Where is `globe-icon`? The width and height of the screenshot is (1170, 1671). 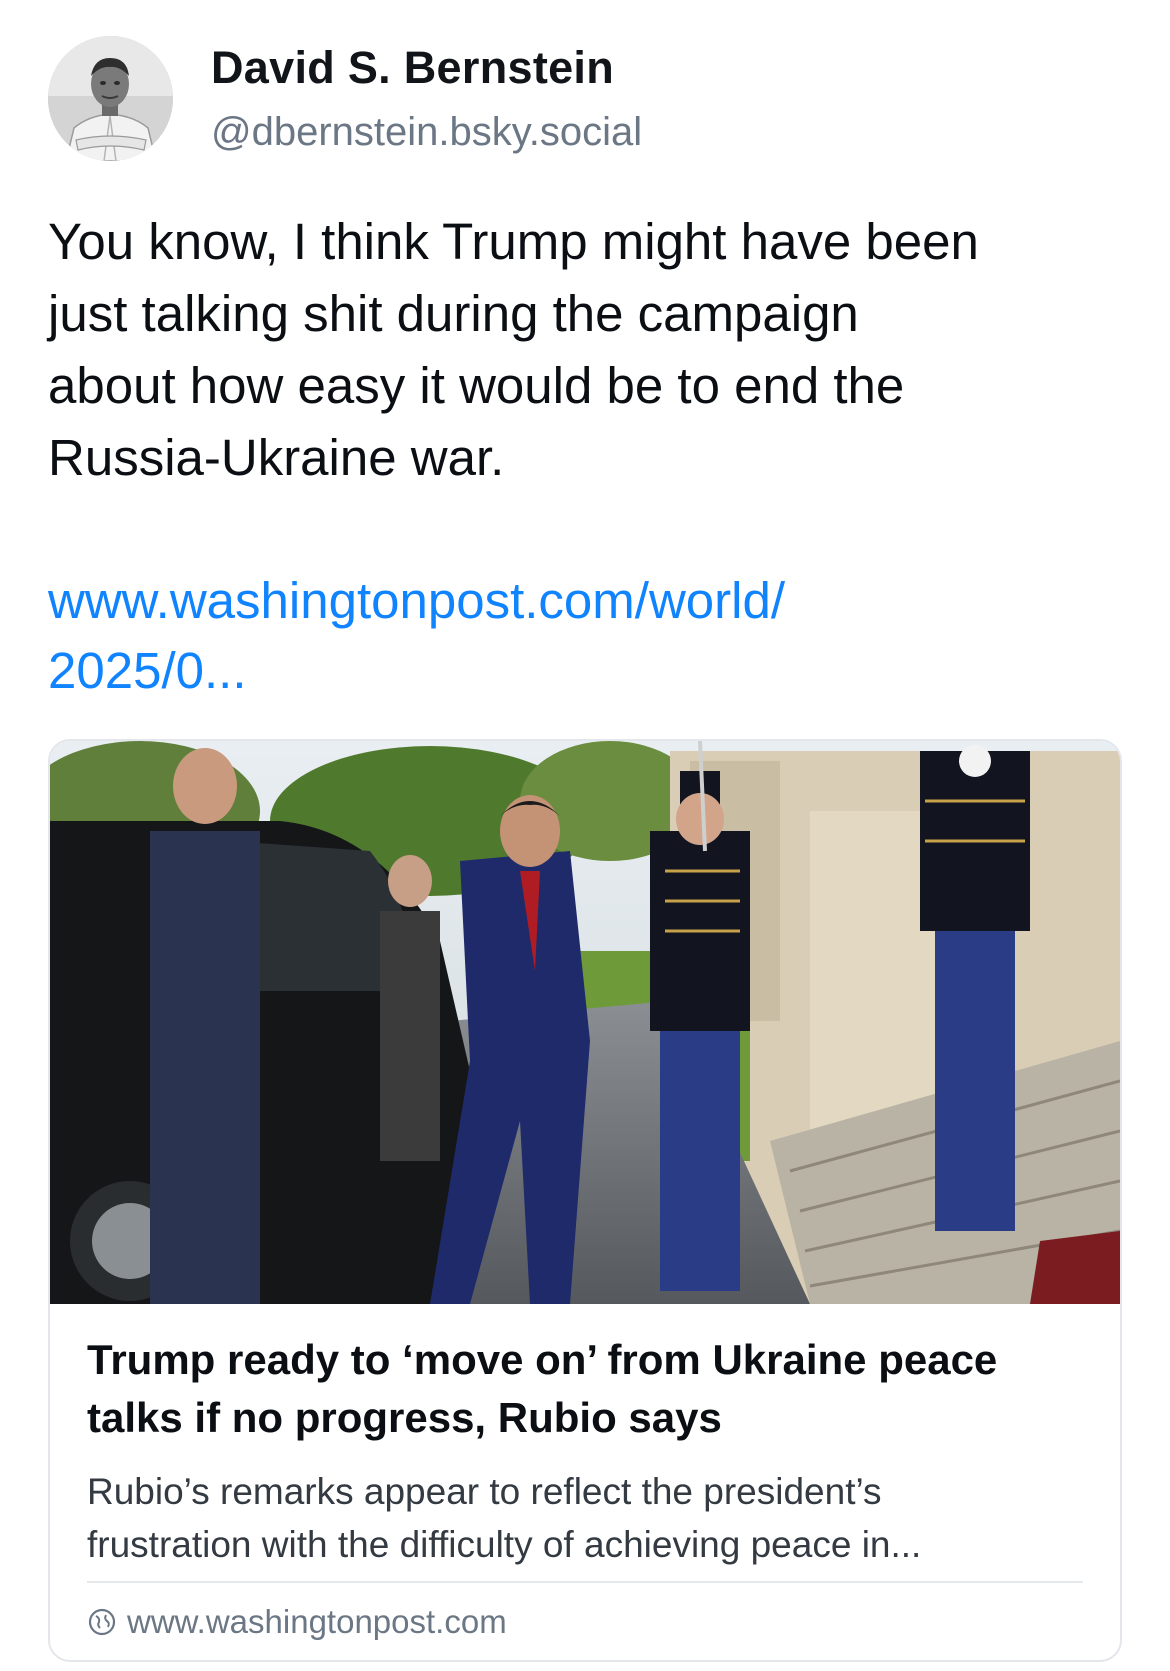 globe-icon is located at coordinates (102, 1622).